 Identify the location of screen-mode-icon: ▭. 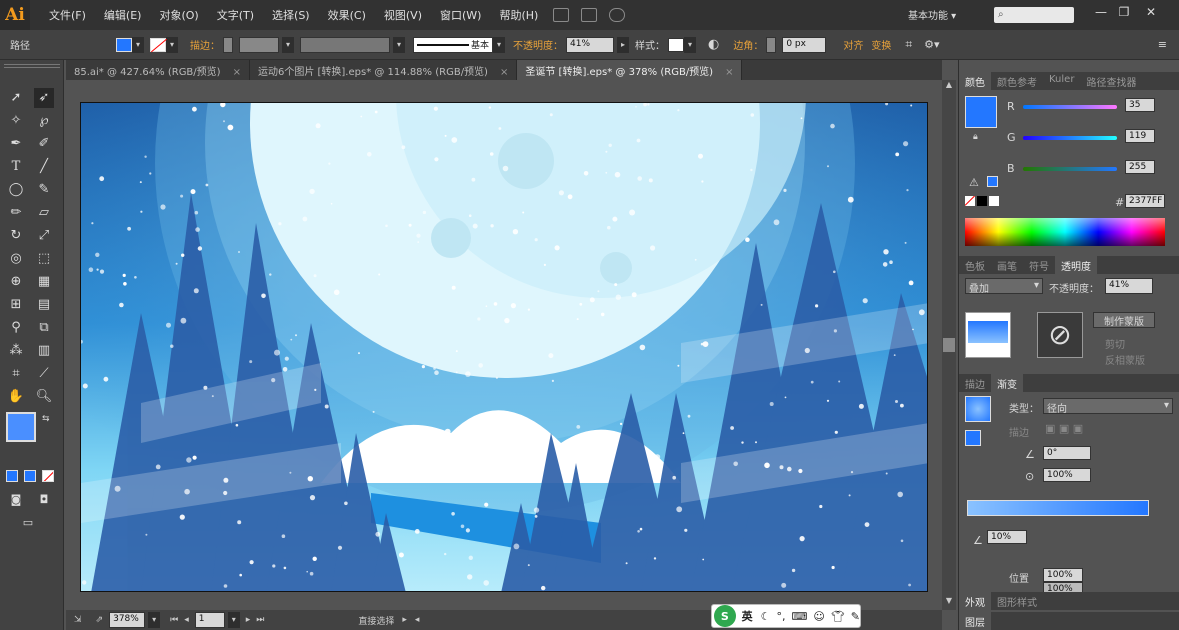
(28, 523).